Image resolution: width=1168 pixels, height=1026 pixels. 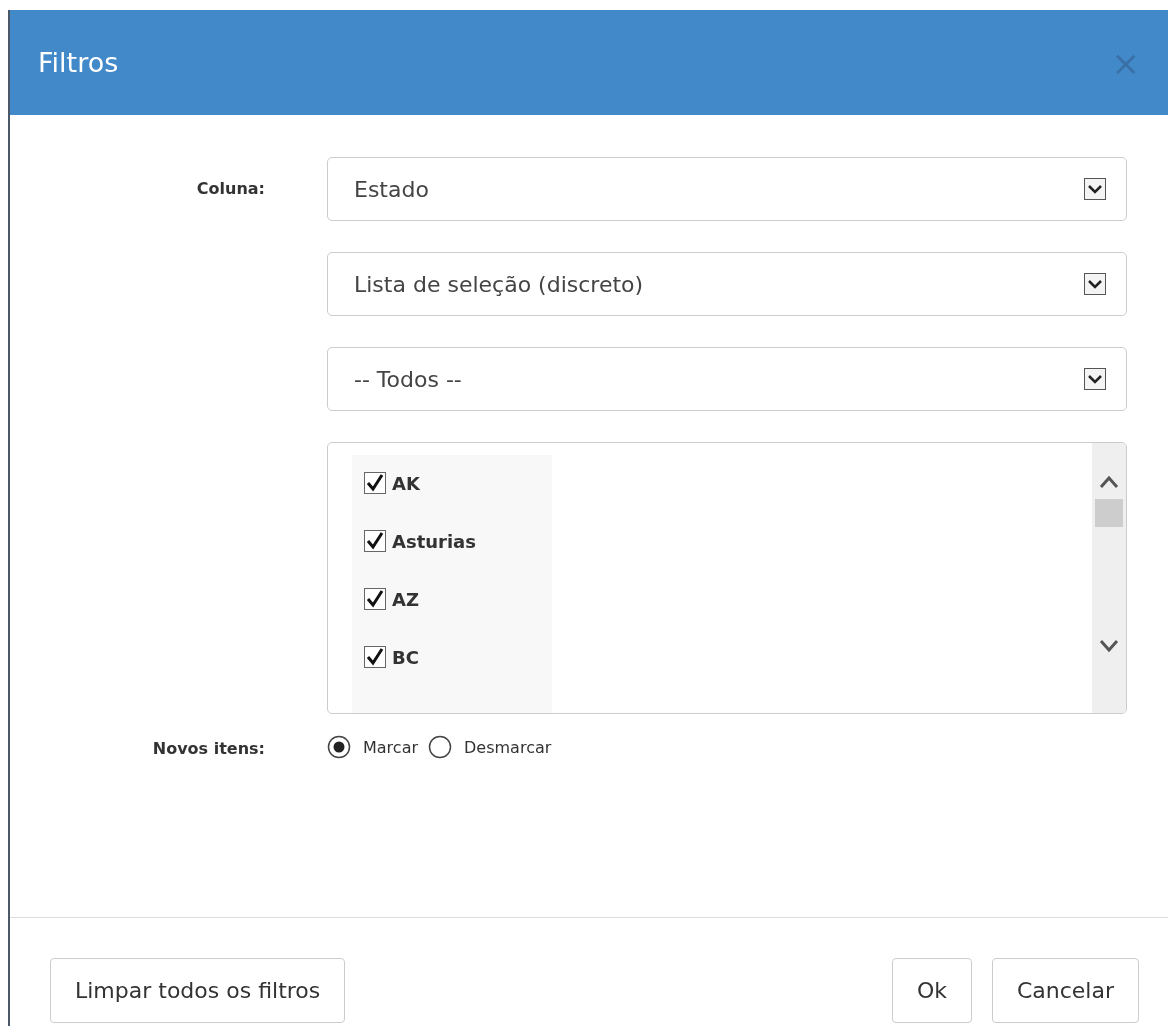 What do you see at coordinates (499, 284) in the screenshot?
I see `select-value: Lista de seleção (discreto)` at bounding box center [499, 284].